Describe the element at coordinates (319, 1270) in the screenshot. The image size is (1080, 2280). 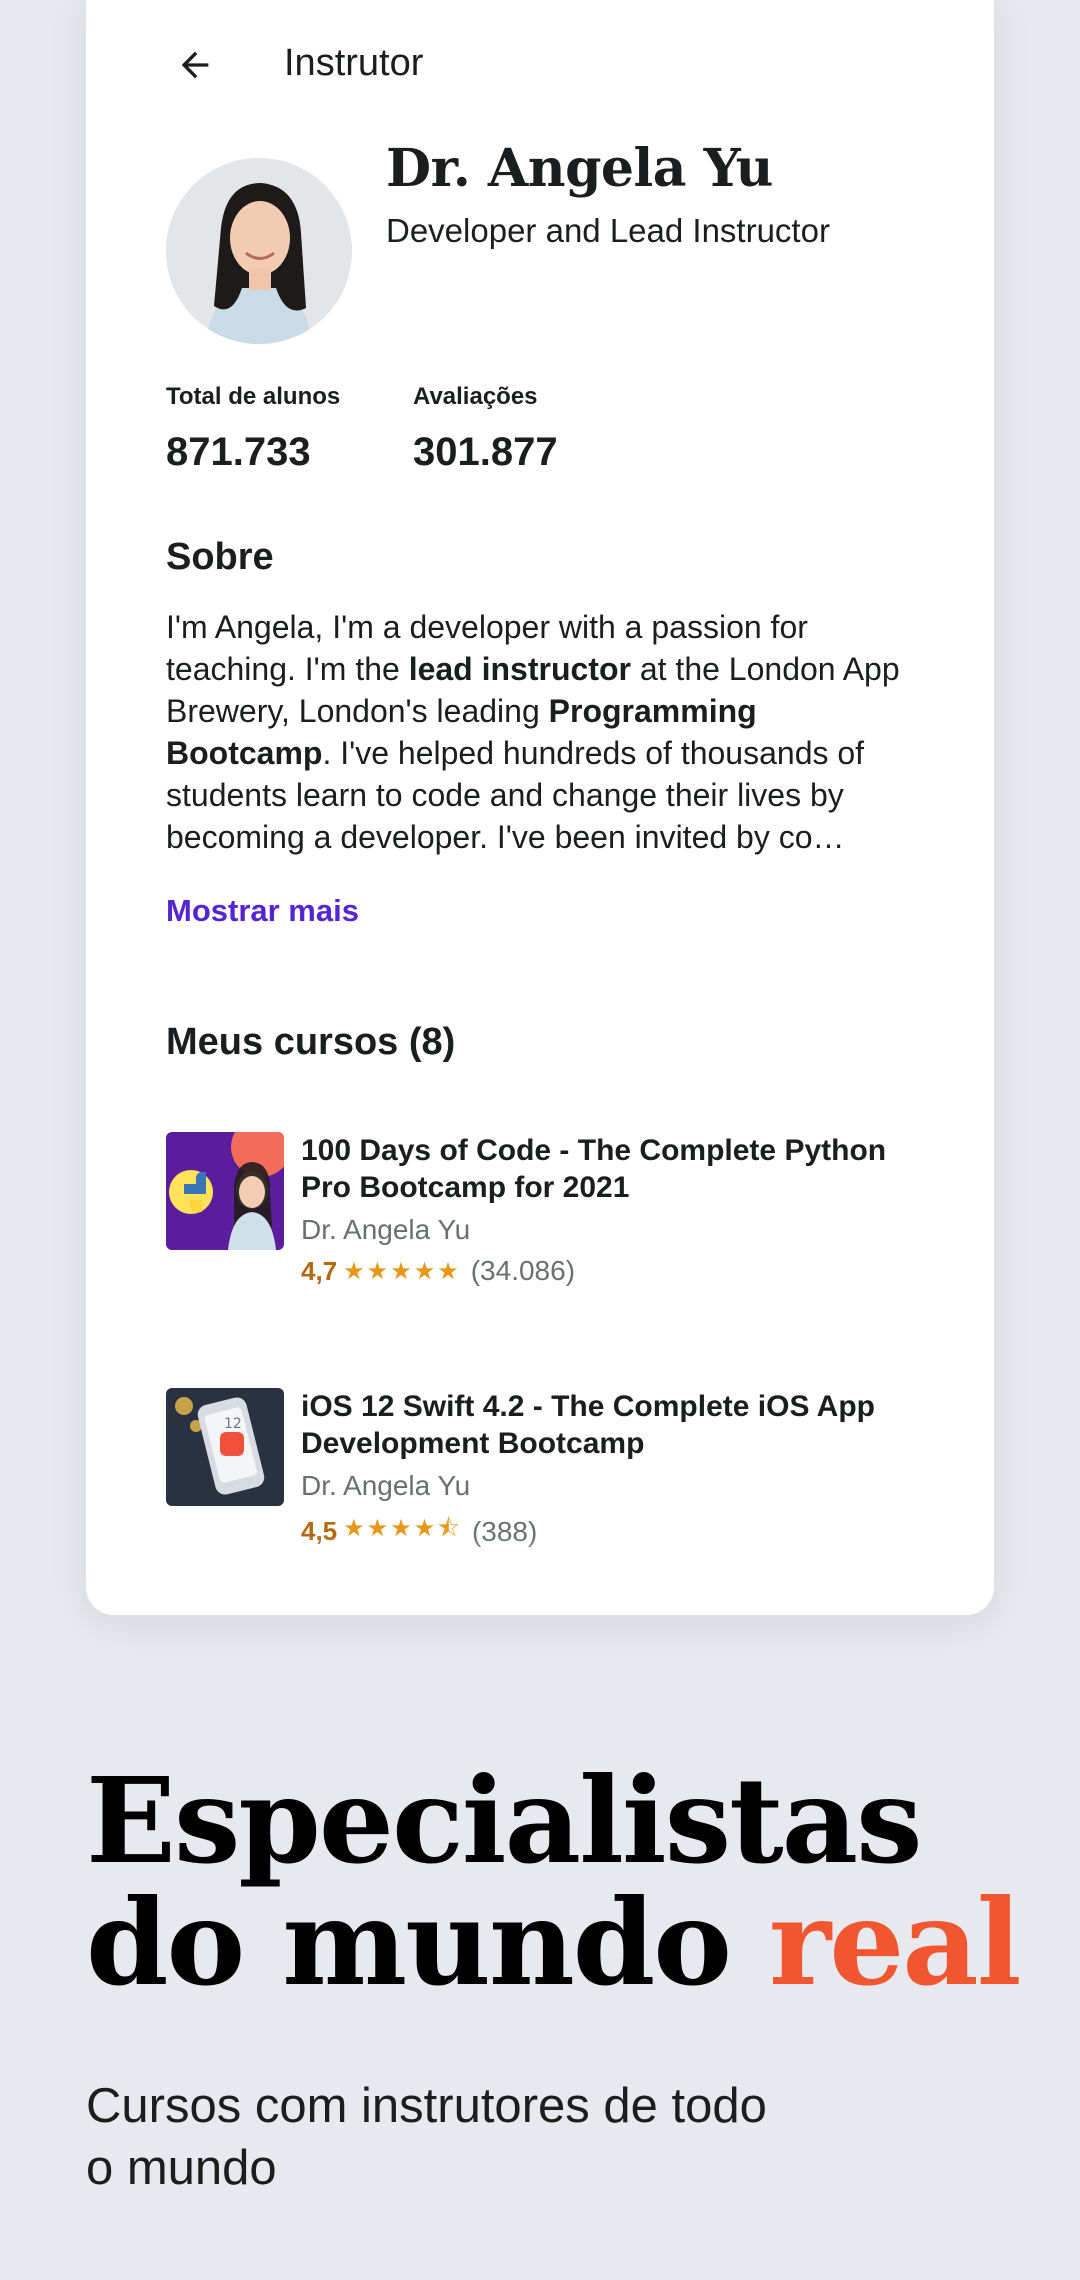
I see `rating-value: 4,7` at that location.